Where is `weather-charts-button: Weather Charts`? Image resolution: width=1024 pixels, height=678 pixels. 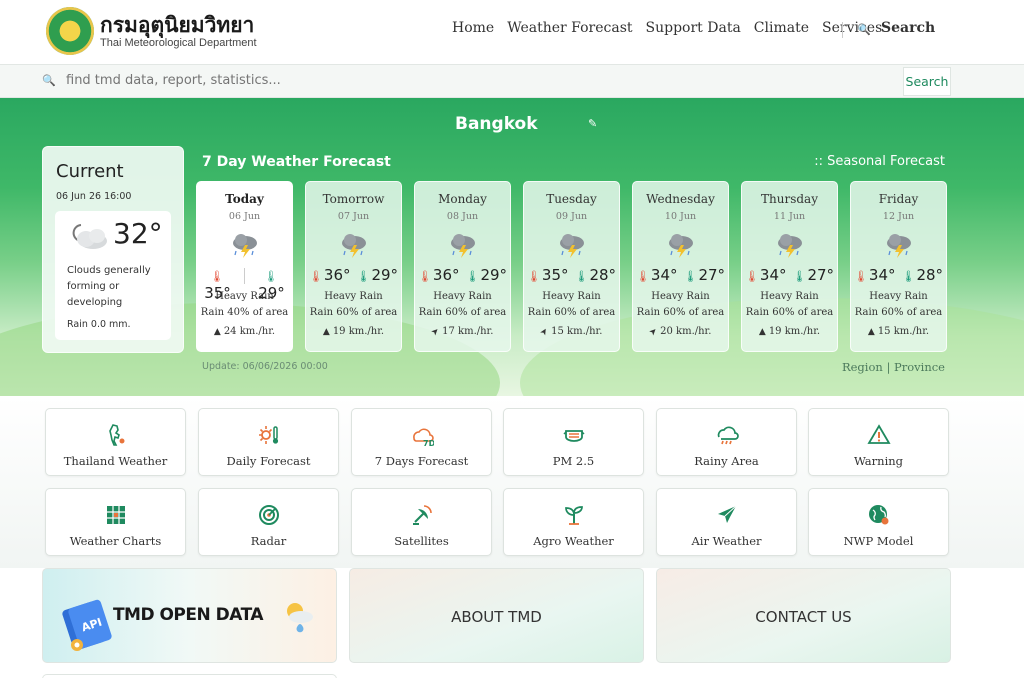 weather-charts-button: Weather Charts is located at coordinates (115, 522).